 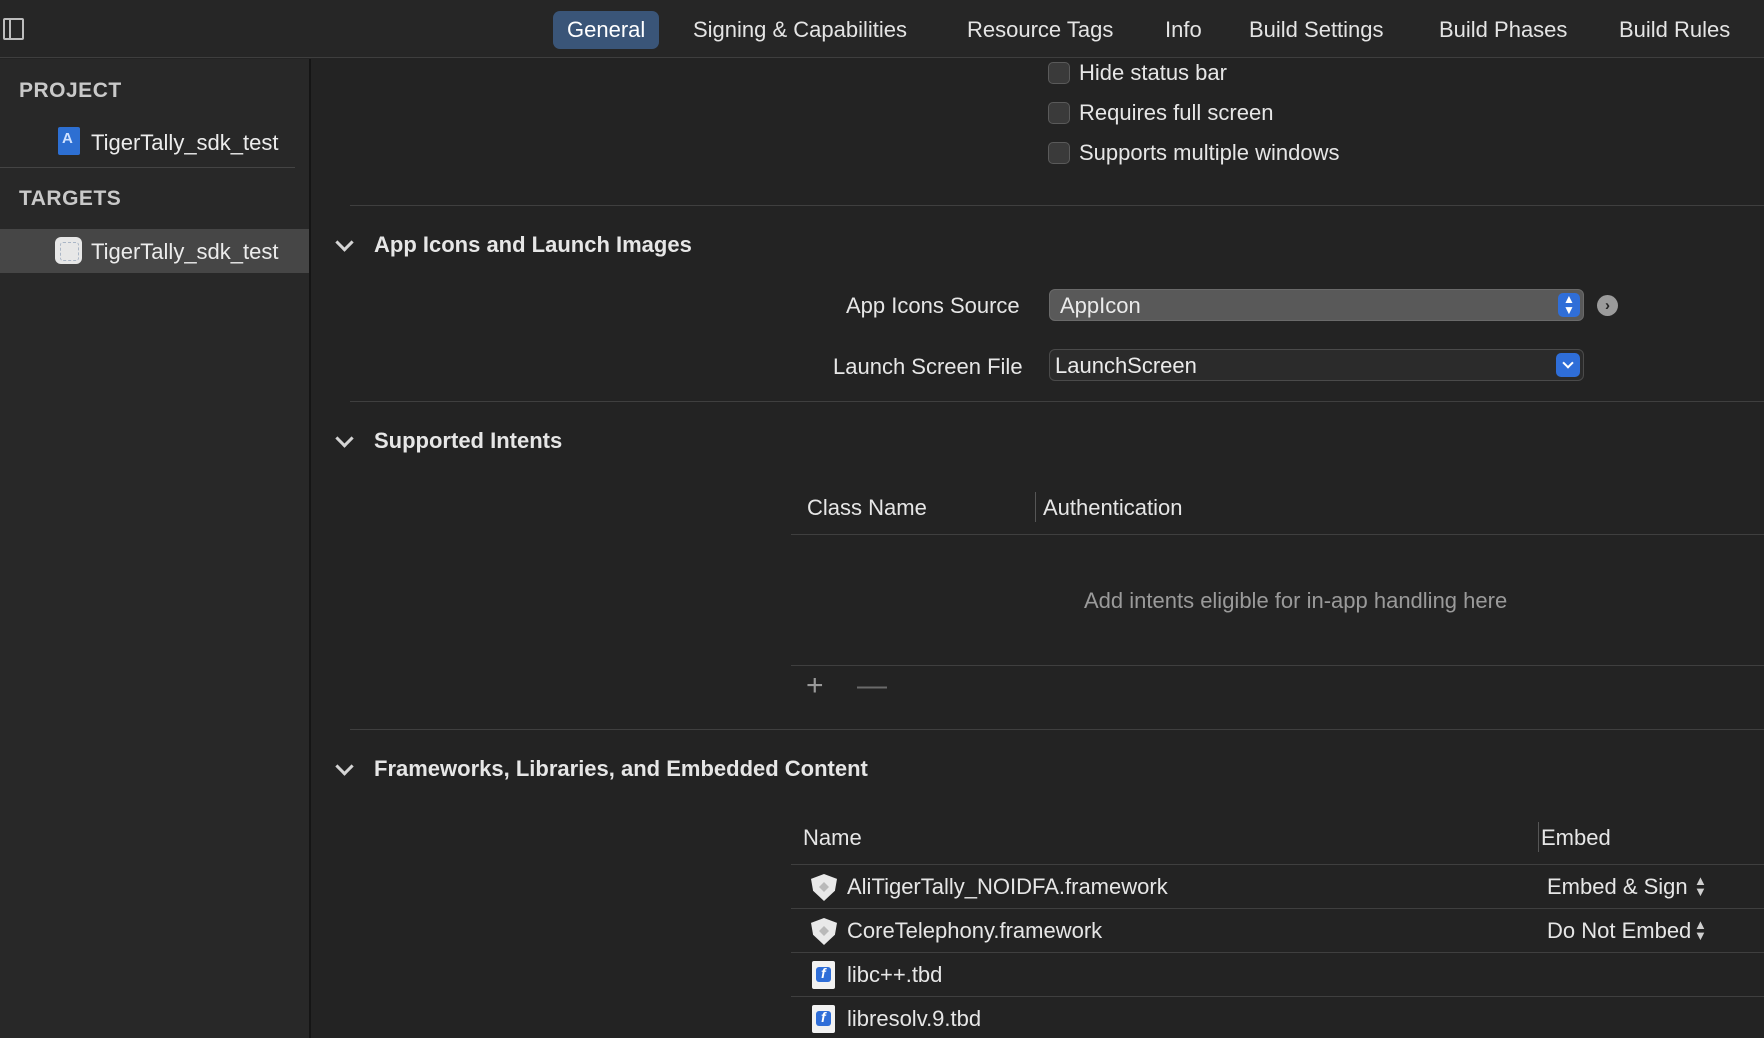 What do you see at coordinates (69, 141) in the screenshot?
I see `project-file-icon` at bounding box center [69, 141].